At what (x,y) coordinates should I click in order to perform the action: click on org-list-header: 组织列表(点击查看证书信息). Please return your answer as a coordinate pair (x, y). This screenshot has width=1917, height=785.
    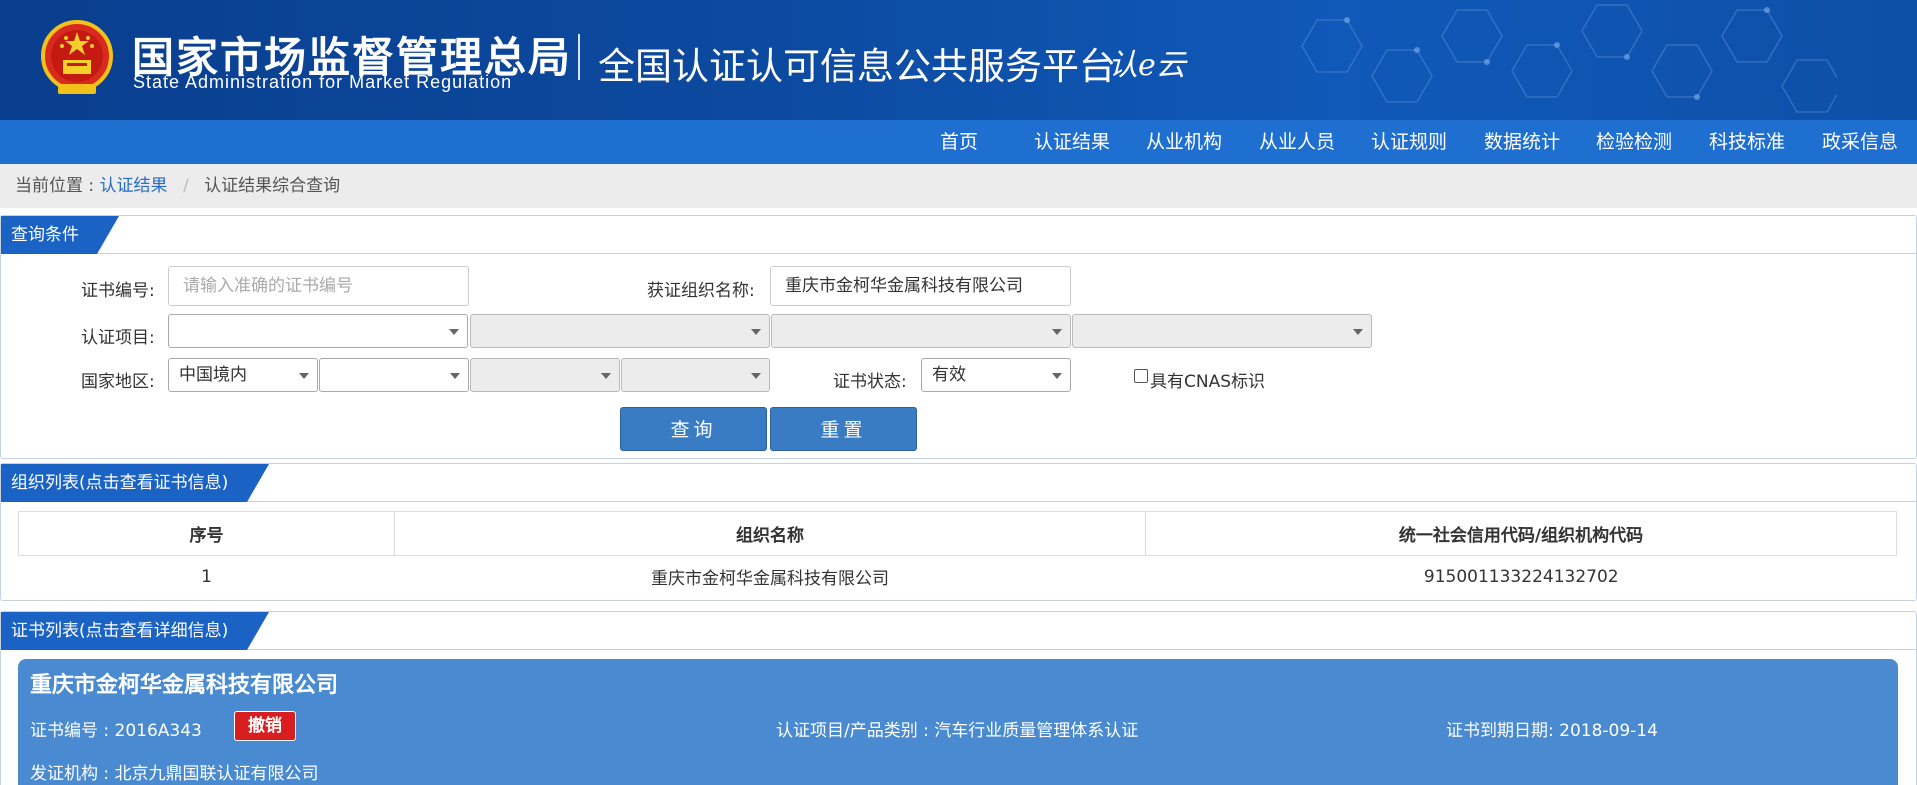
    Looking at the image, I should click on (958, 483).